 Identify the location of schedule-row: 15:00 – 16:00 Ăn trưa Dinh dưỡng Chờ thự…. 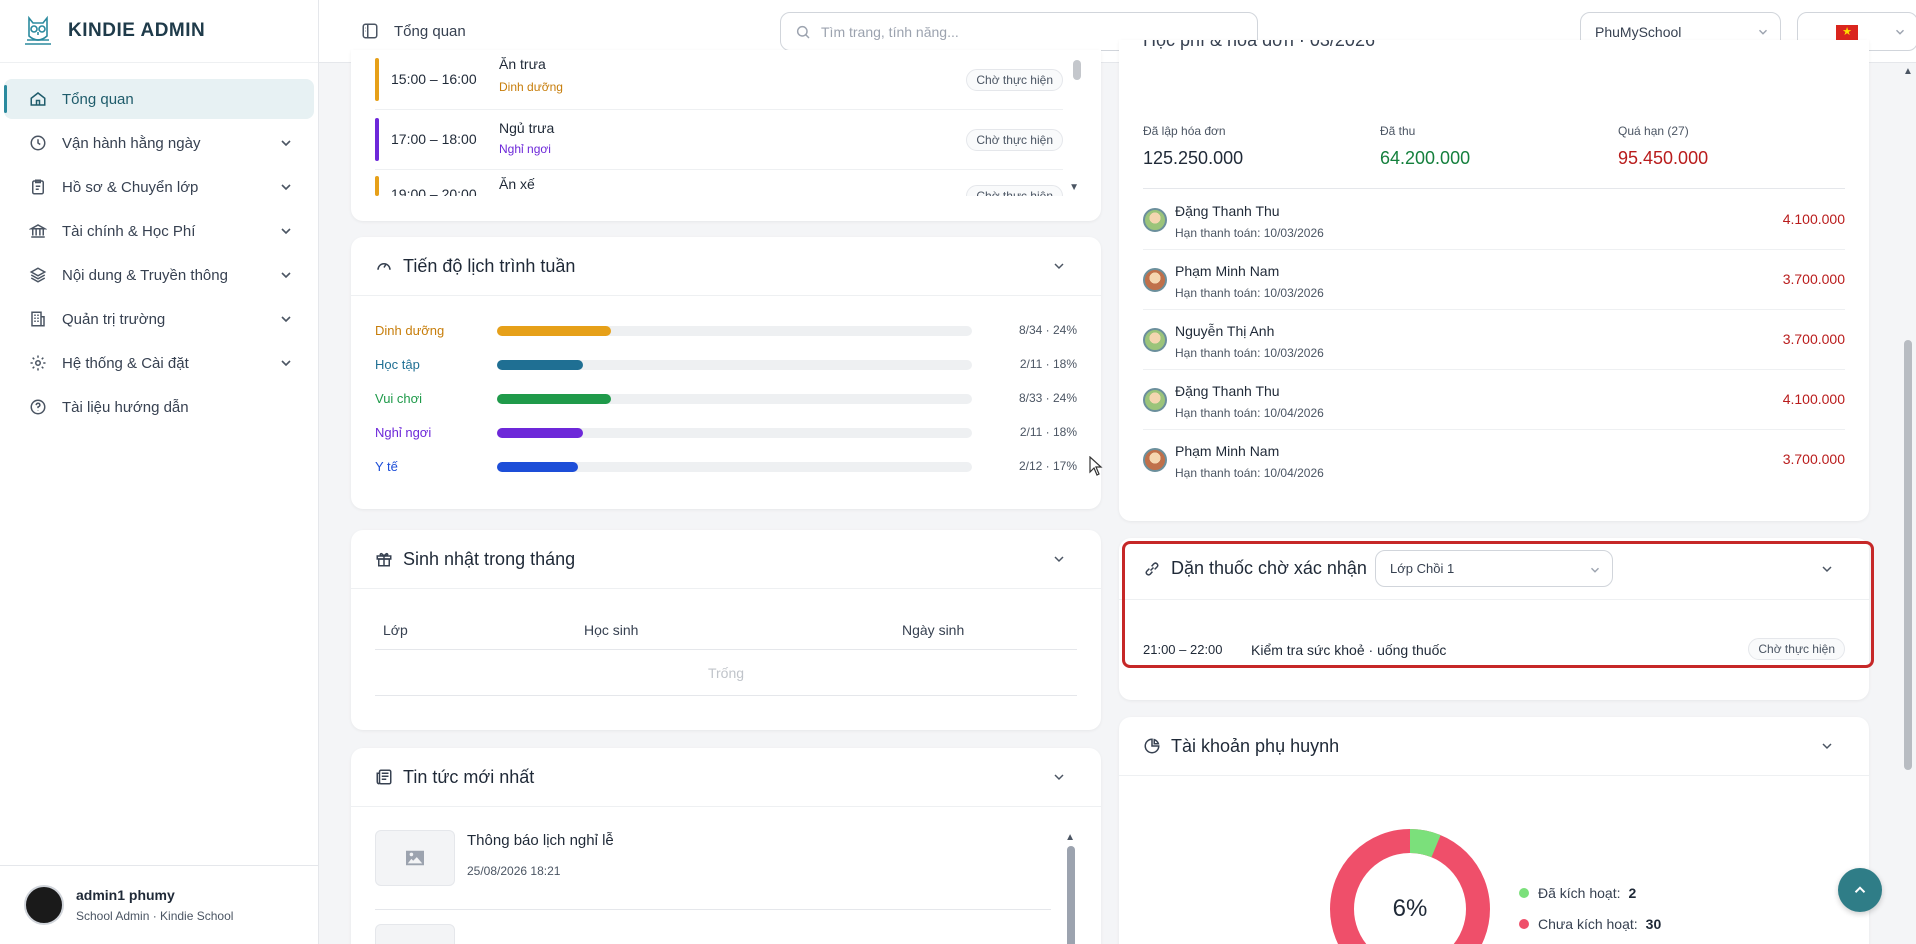
(719, 80).